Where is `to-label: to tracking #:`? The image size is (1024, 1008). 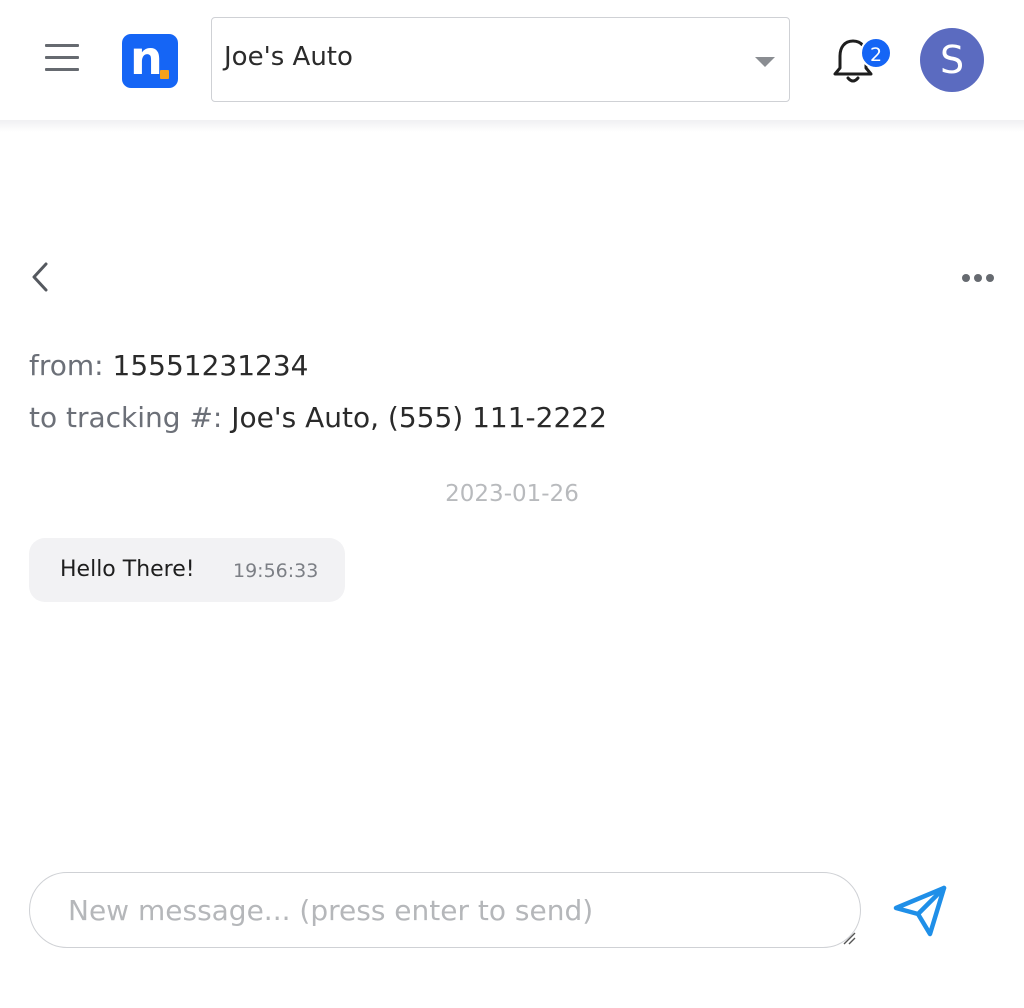 to-label: to tracking #: is located at coordinates (126, 417).